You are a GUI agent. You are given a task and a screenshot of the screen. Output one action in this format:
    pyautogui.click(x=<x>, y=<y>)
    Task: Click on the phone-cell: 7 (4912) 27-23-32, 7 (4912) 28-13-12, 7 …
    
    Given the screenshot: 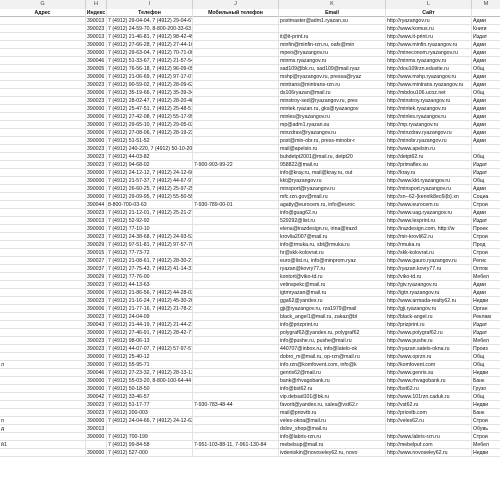 What is the action you would take?
    pyautogui.click(x=150, y=373)
    